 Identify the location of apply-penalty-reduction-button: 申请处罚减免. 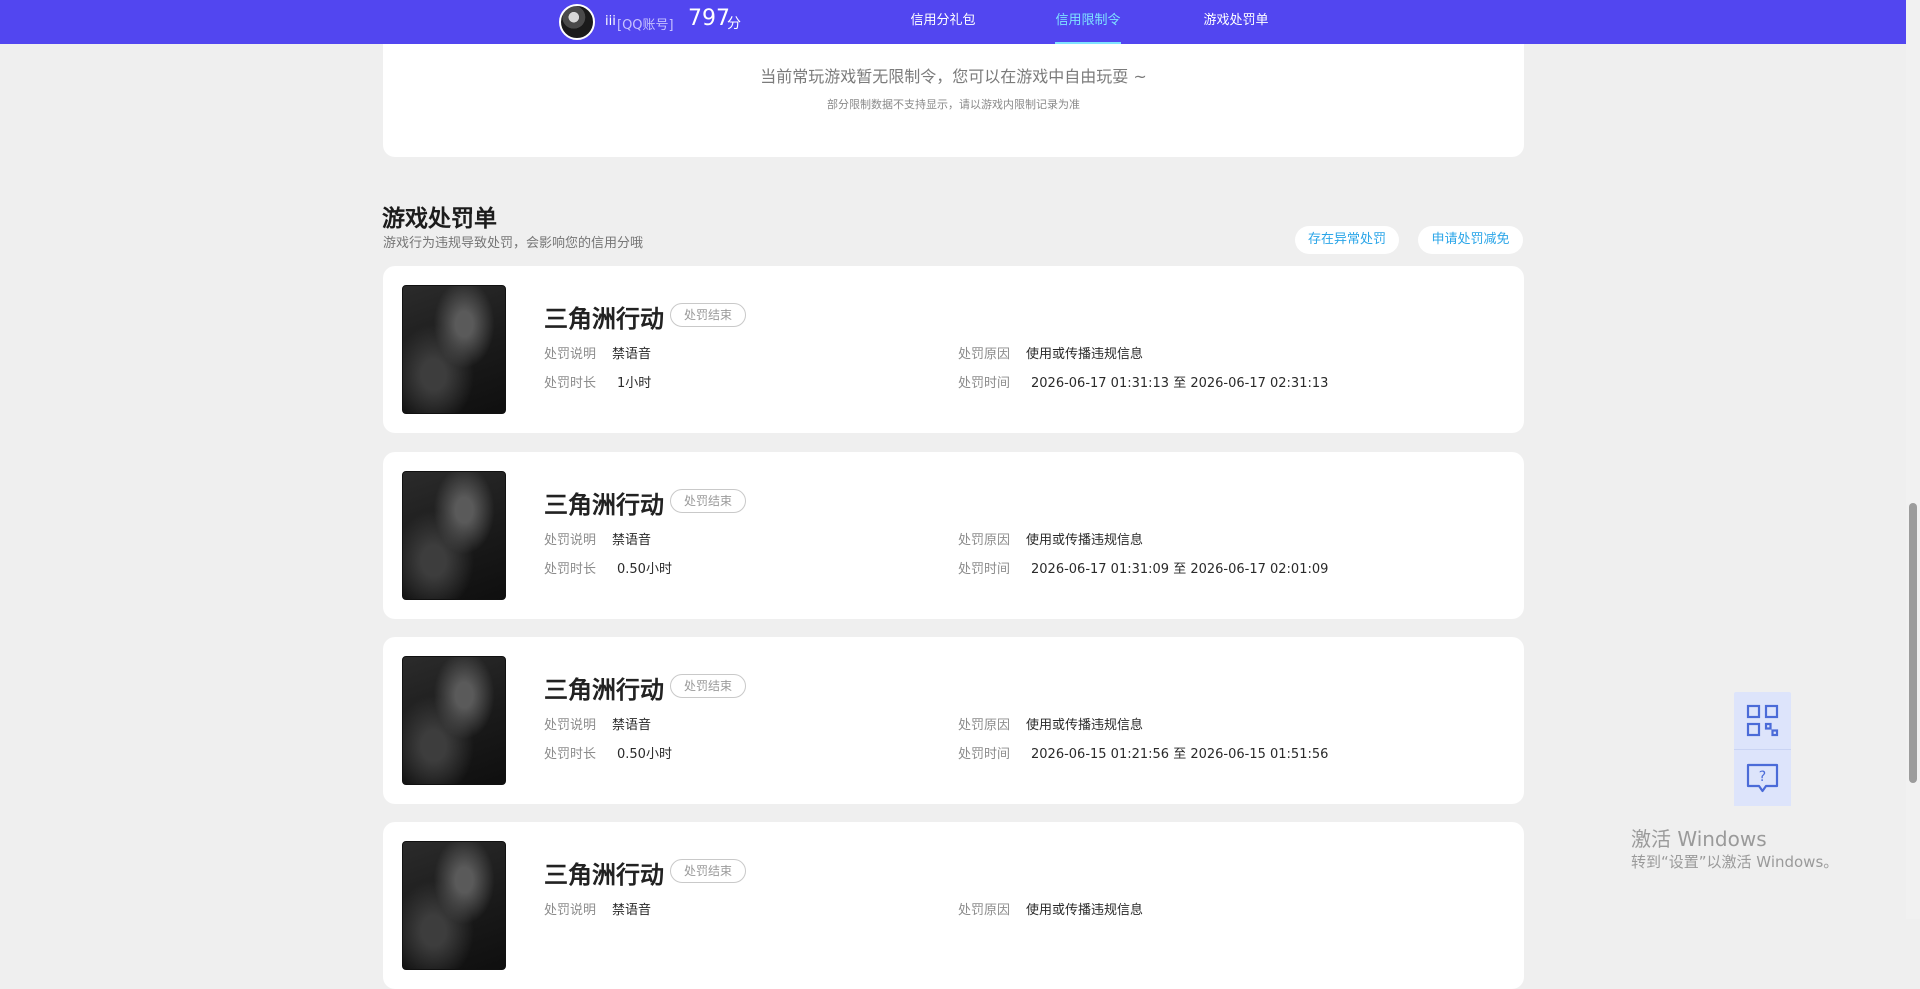
(1470, 240).